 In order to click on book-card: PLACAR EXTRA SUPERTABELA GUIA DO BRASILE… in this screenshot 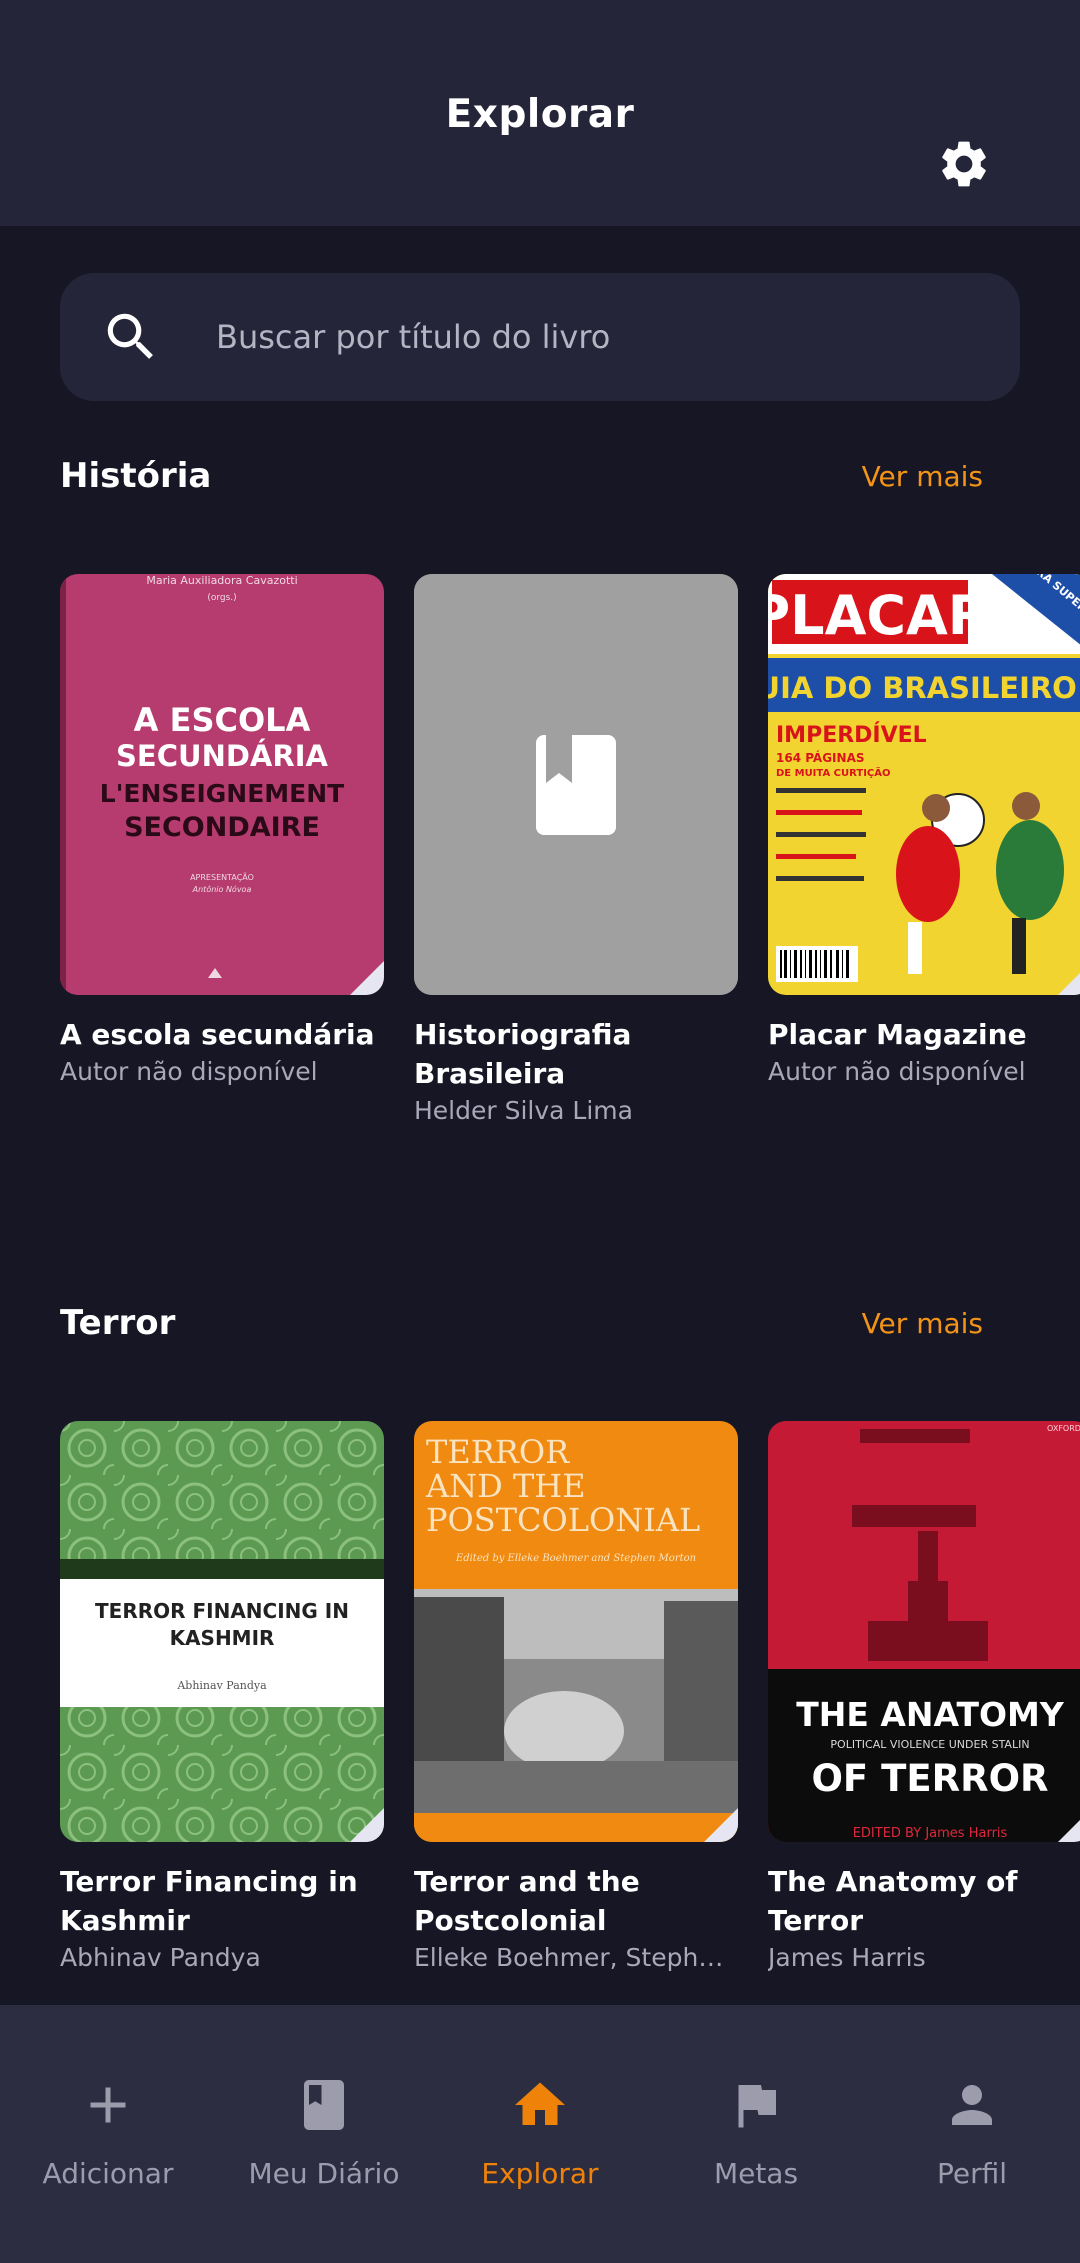, I will do `click(924, 832)`.